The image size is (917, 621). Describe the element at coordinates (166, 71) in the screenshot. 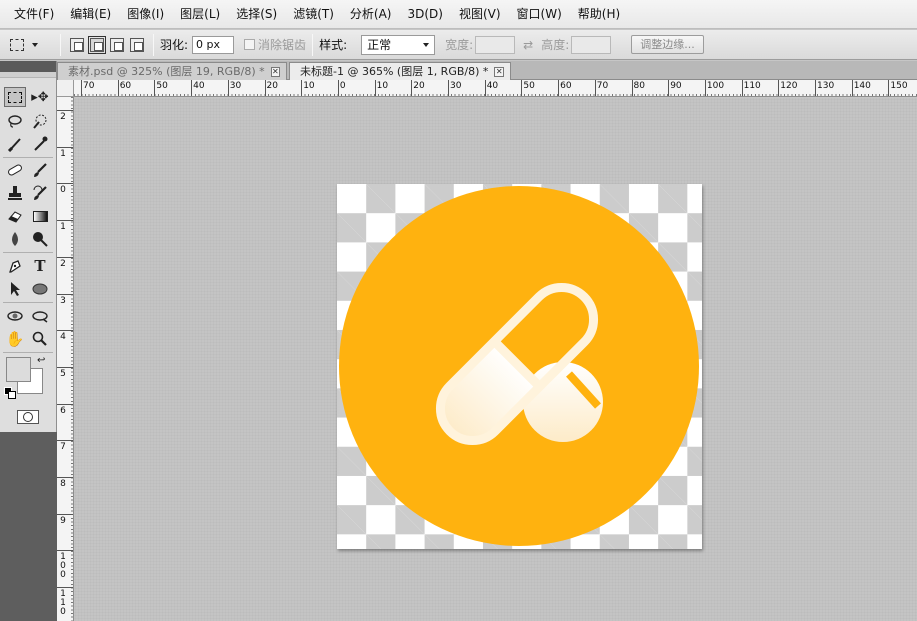

I see `tab-title: 素材.psd @ 325% (图层 19, RGB/8) *` at that location.